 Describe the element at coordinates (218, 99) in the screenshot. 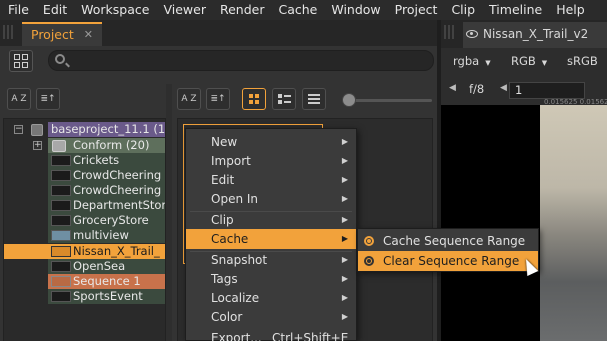

I see `bin-sort-order-button: ≣↑` at that location.